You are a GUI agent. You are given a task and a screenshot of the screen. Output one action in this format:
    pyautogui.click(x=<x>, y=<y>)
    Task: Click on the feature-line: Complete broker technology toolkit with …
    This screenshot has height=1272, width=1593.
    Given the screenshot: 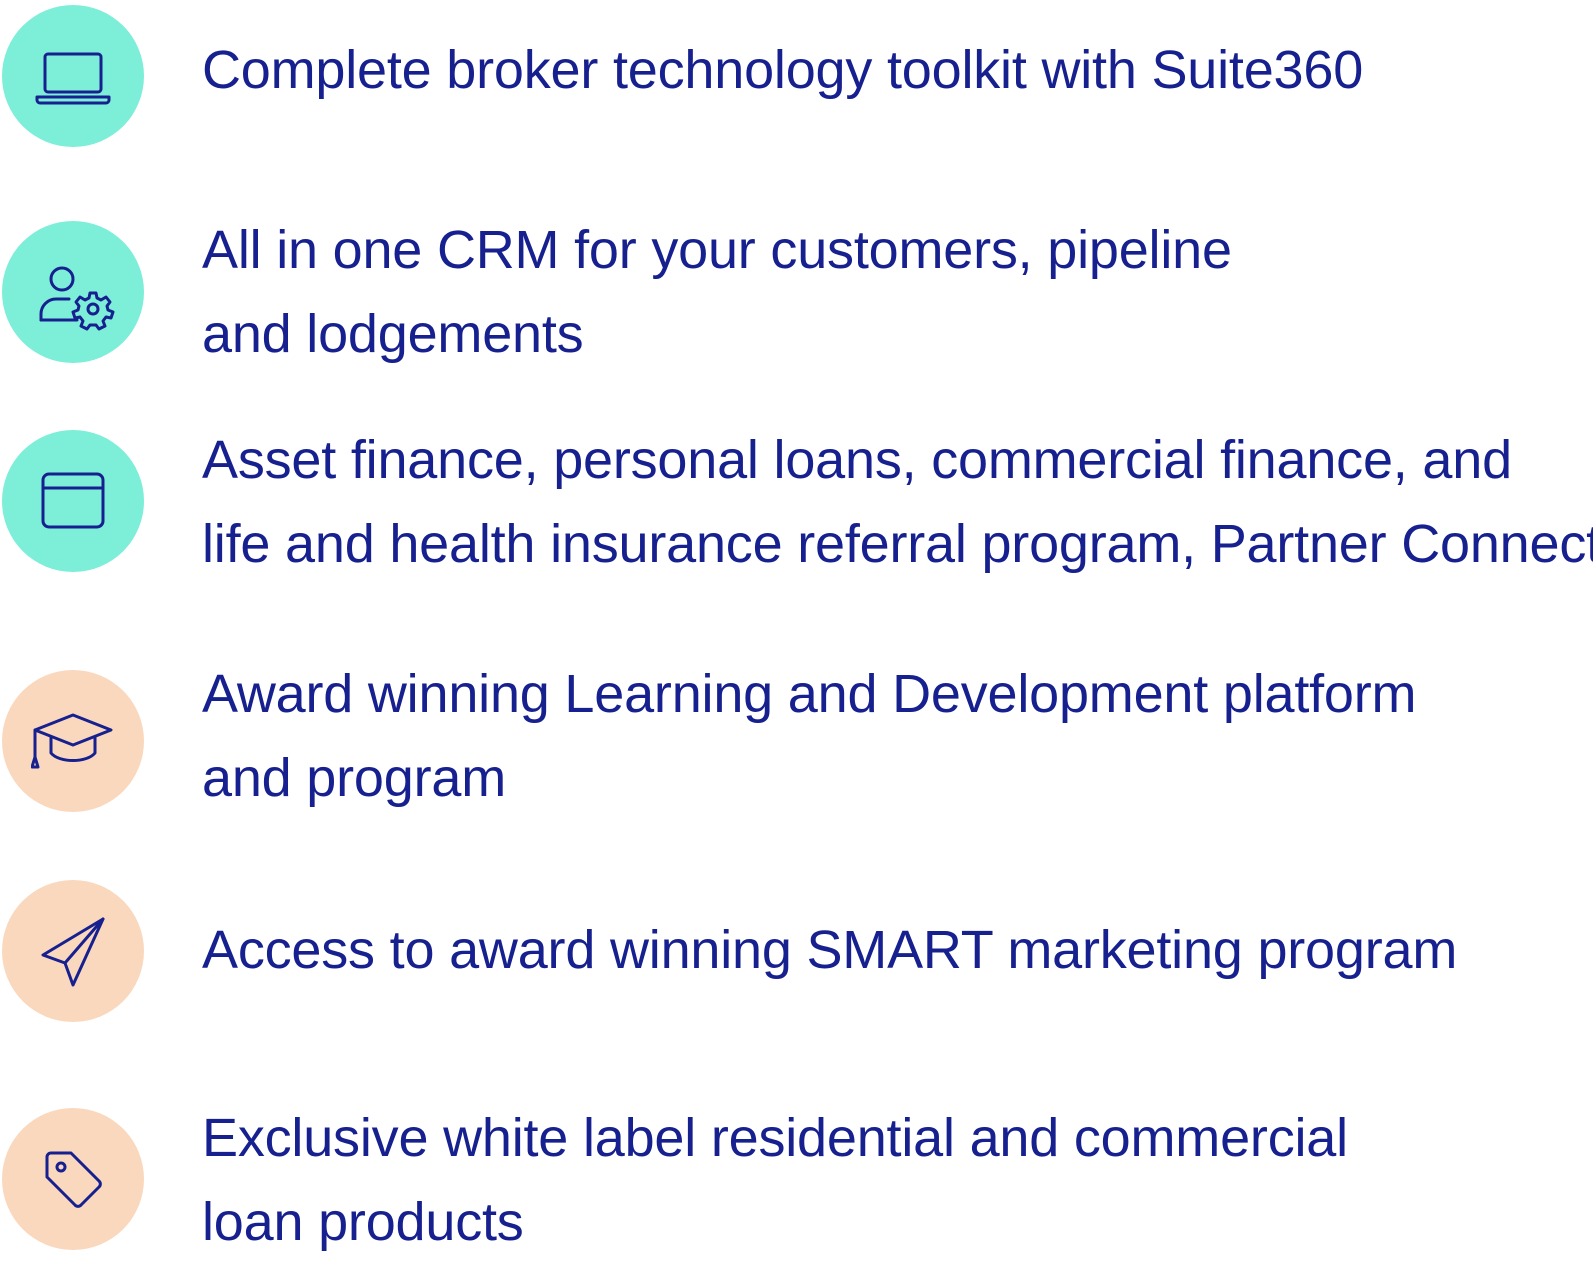 What is the action you would take?
    pyautogui.click(x=783, y=70)
    